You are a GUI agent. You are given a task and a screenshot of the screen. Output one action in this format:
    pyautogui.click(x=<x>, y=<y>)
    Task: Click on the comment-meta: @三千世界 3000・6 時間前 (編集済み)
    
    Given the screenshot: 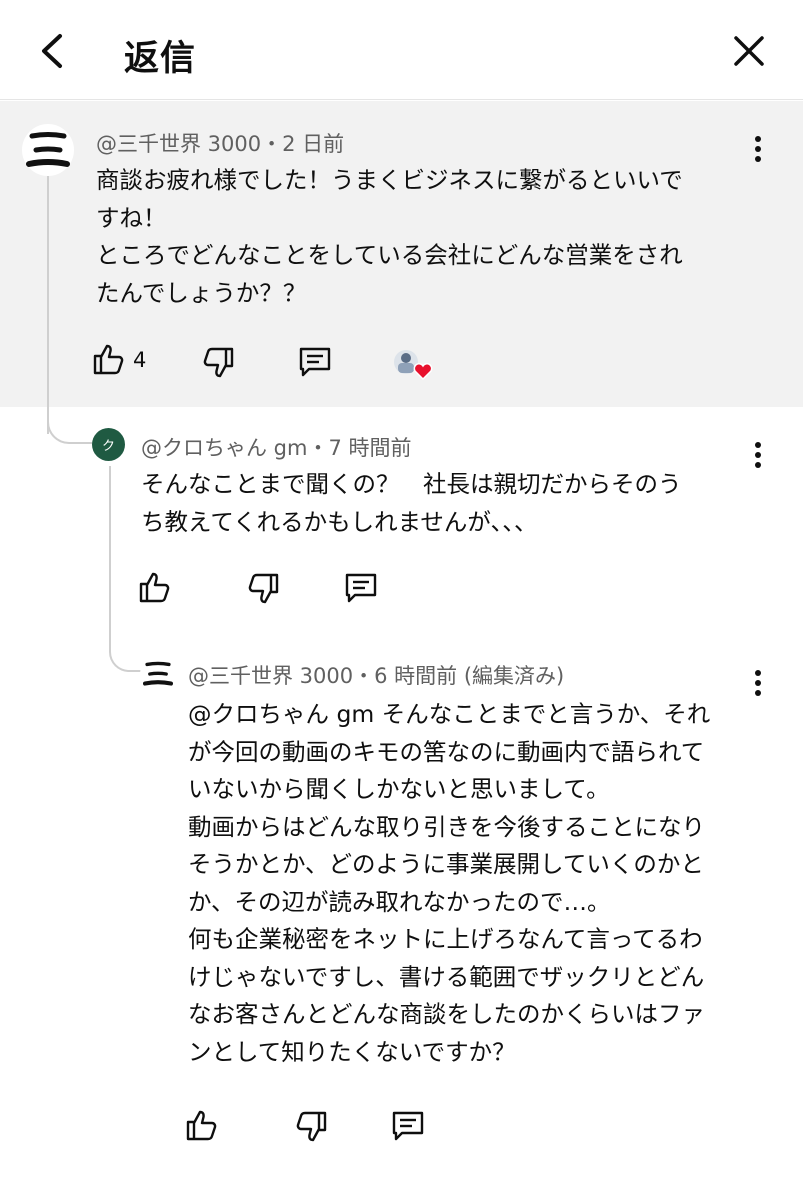 What is the action you would take?
    pyautogui.click(x=376, y=675)
    